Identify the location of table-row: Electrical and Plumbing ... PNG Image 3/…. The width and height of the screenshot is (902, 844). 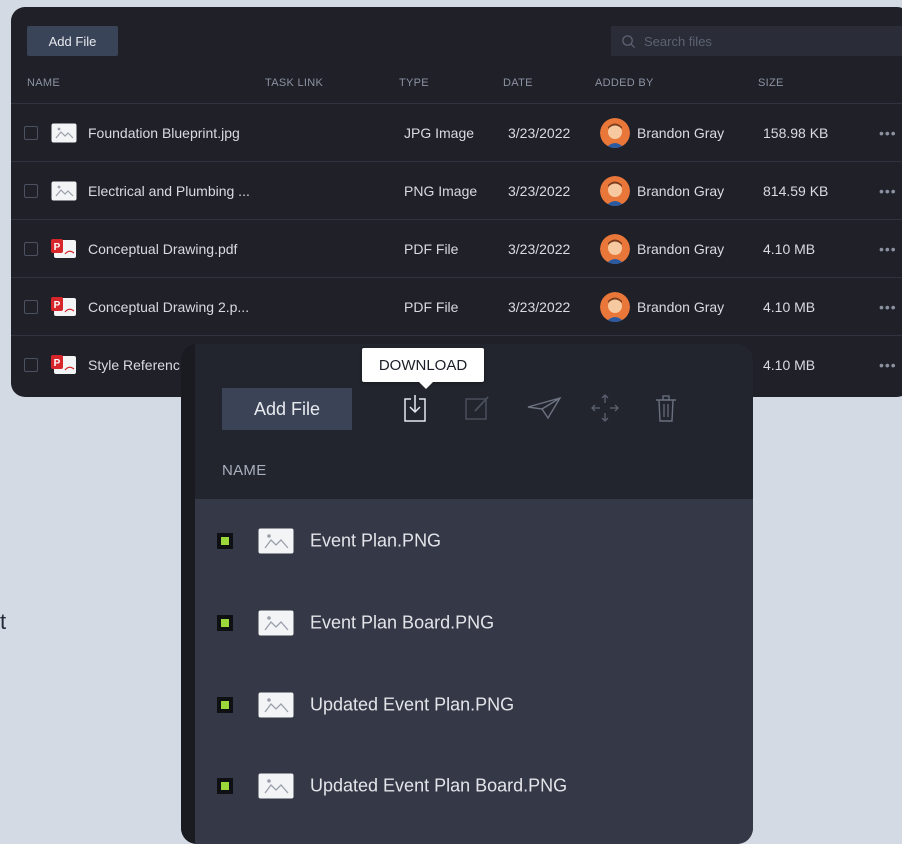
(456, 190).